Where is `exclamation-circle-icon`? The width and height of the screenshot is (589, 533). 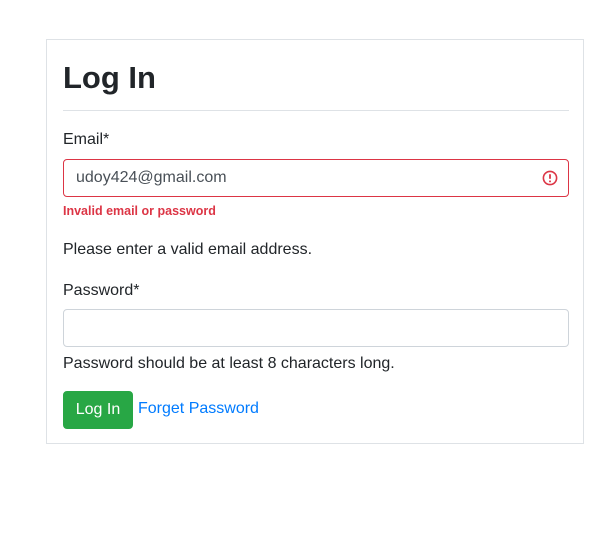 exclamation-circle-icon is located at coordinates (550, 178).